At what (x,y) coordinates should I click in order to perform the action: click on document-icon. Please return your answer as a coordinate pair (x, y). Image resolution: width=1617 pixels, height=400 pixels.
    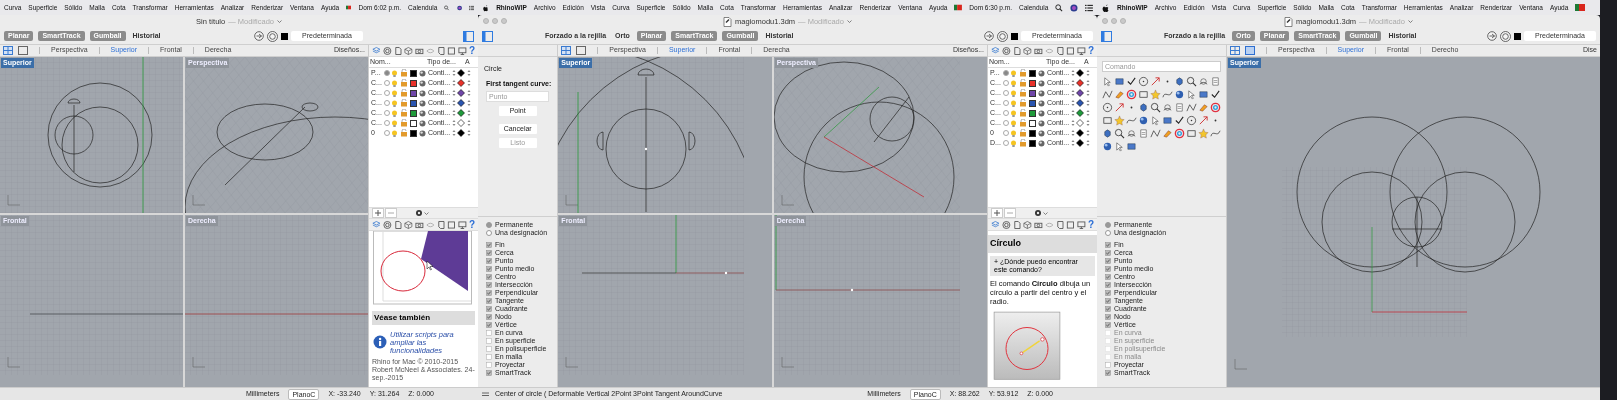
    Looking at the image, I should click on (398, 224).